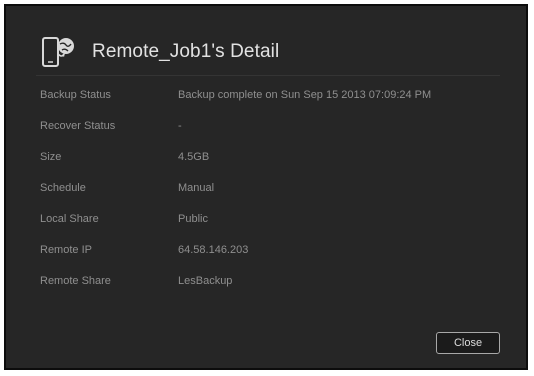 The image size is (534, 376). I want to click on detail-label: Backup Status, so click(75, 95).